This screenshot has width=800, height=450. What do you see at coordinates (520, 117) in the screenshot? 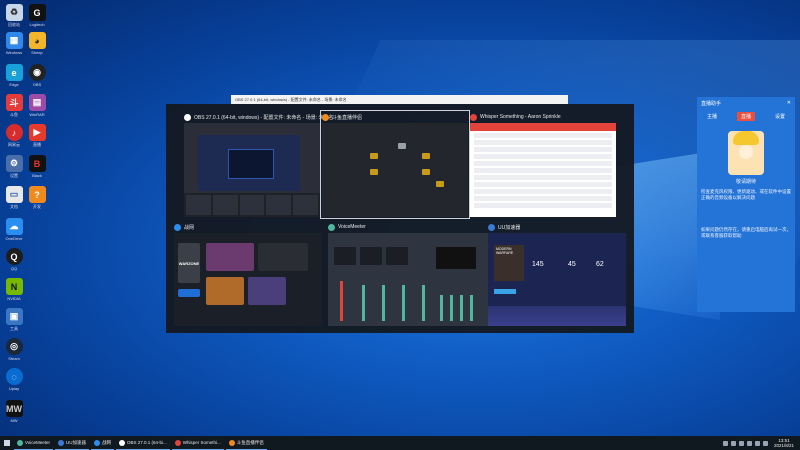
I see `window-title: Whisper Something - Aaron Sprinkle` at bounding box center [520, 117].